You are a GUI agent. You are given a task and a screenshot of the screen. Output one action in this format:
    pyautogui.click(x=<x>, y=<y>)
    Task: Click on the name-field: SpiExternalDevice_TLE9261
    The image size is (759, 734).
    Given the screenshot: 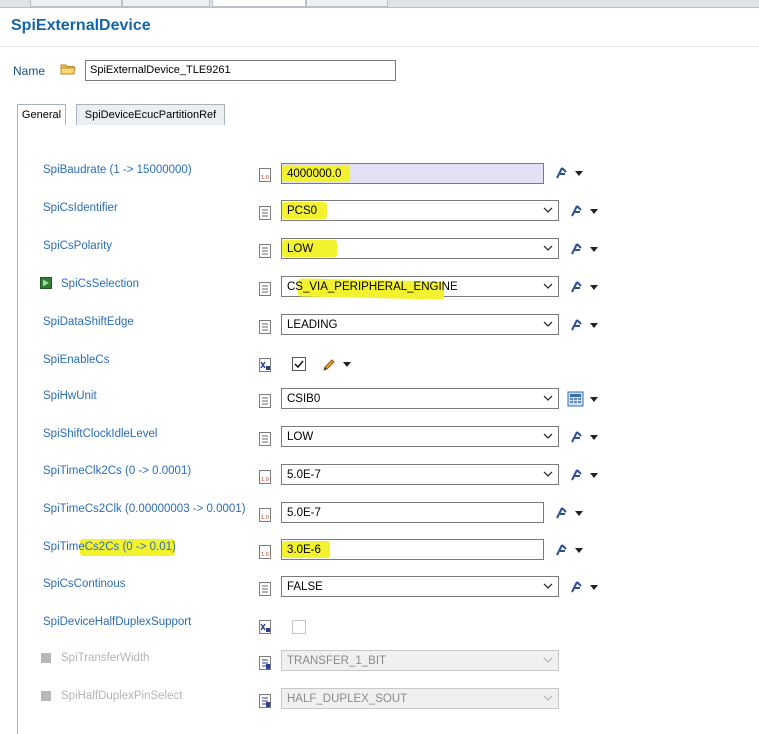 What is the action you would take?
    pyautogui.click(x=240, y=70)
    